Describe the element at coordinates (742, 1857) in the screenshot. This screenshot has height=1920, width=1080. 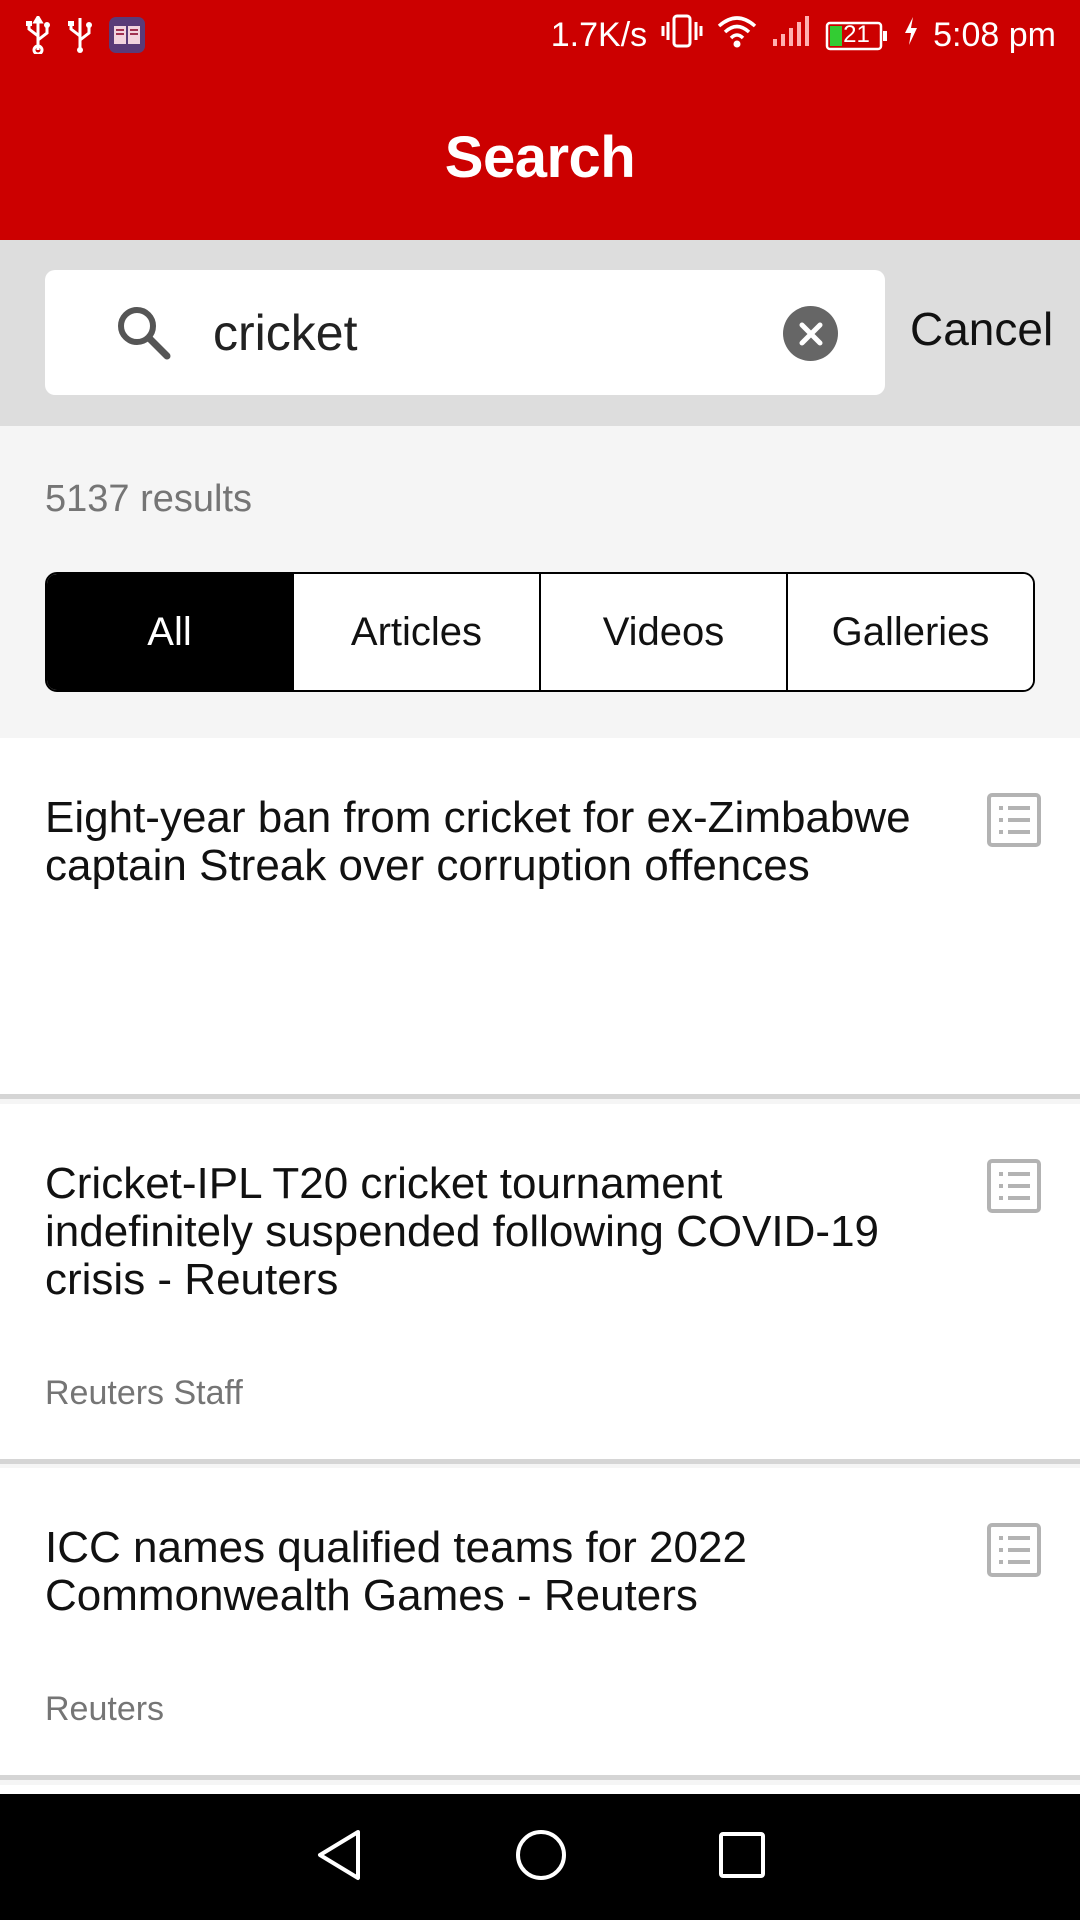
I see `recents-nav-icon` at that location.